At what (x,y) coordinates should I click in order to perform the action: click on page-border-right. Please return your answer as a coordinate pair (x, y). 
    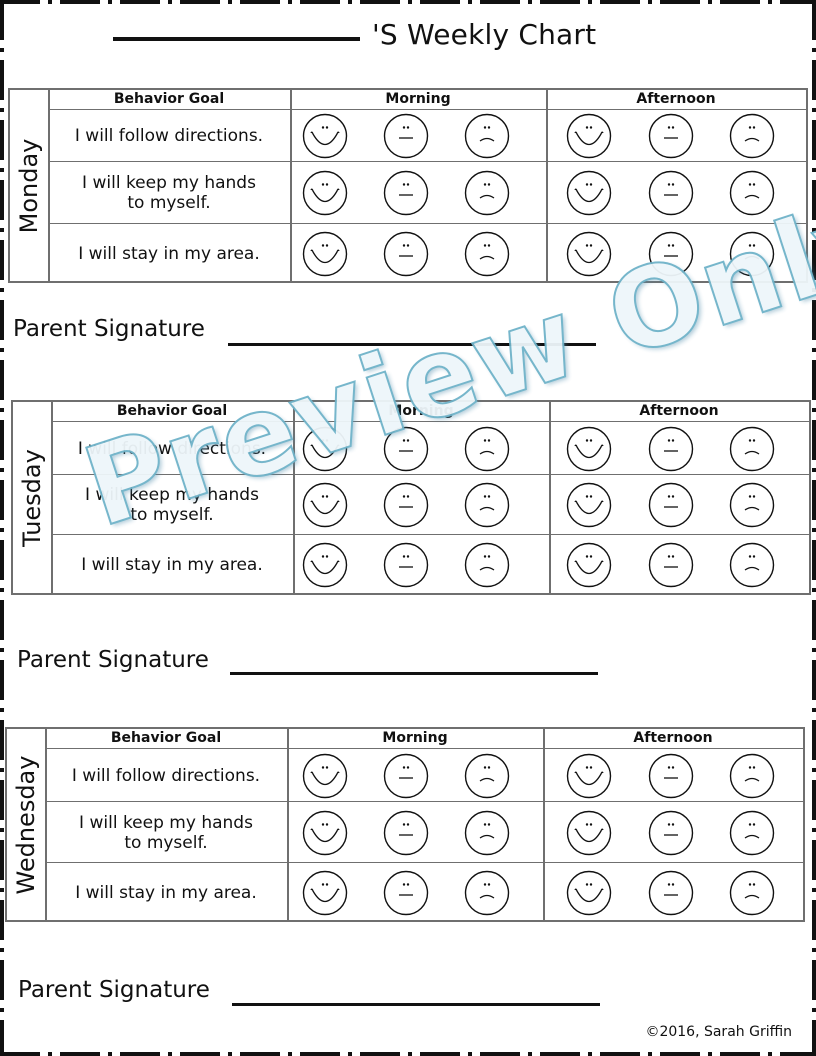
    Looking at the image, I should click on (814, 528).